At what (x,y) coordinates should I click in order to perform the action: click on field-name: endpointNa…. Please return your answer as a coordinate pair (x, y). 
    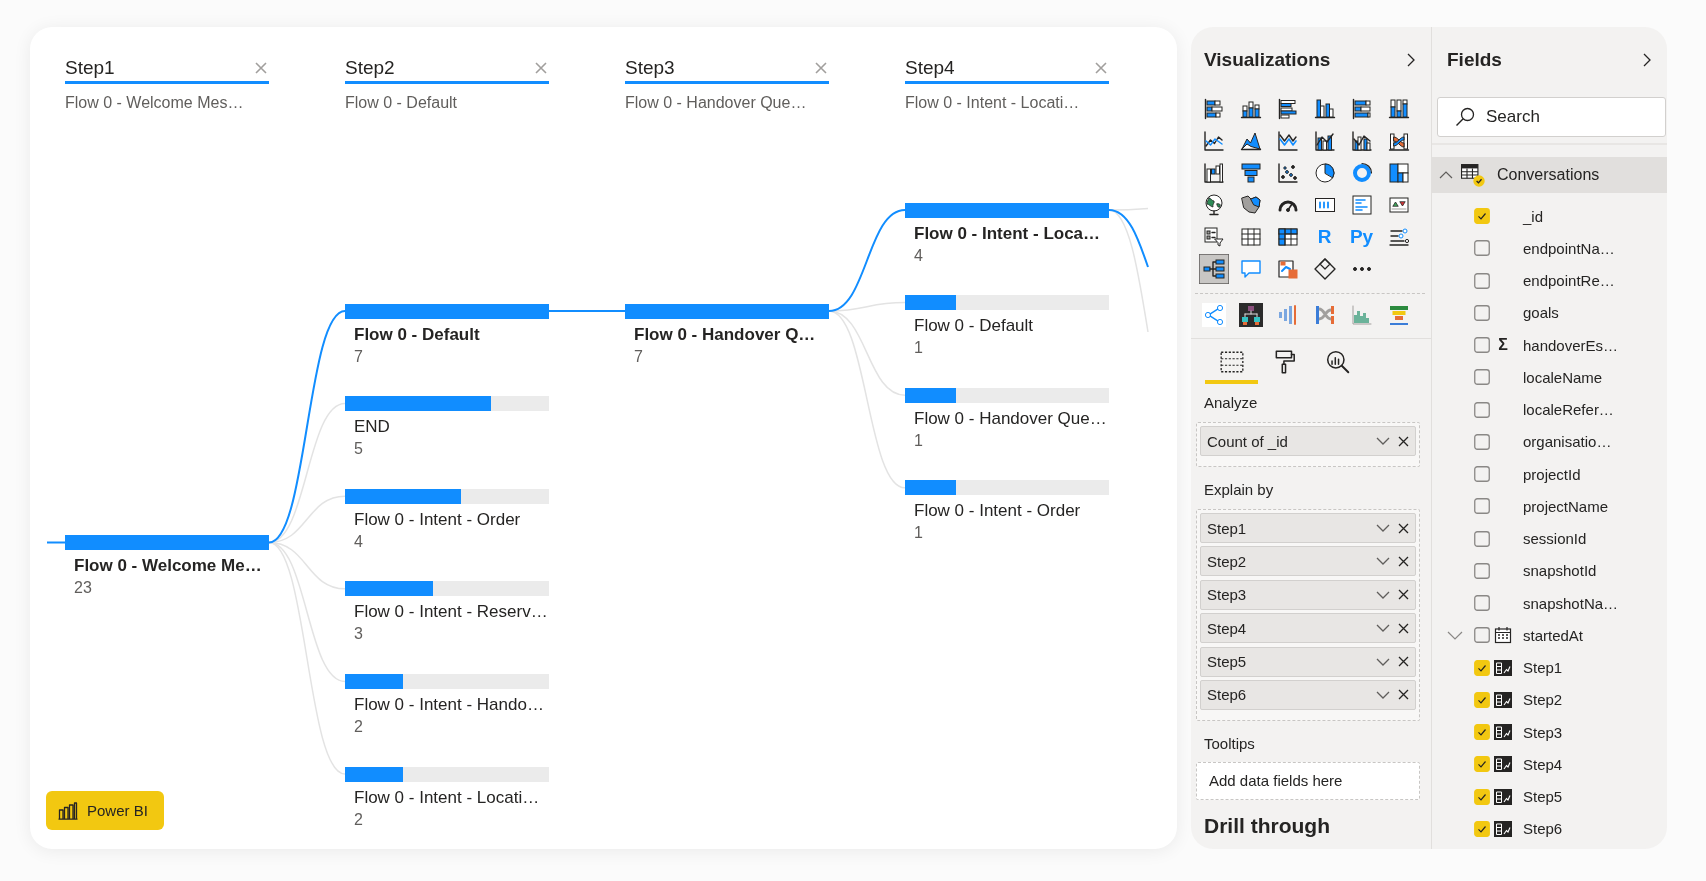
    Looking at the image, I should click on (1569, 248).